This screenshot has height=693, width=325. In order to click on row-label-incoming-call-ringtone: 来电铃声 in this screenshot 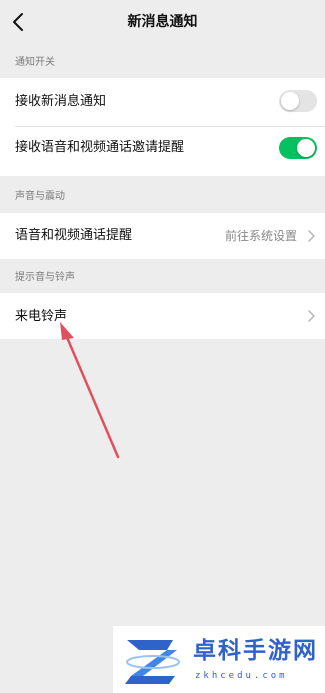, I will do `click(41, 316)`.